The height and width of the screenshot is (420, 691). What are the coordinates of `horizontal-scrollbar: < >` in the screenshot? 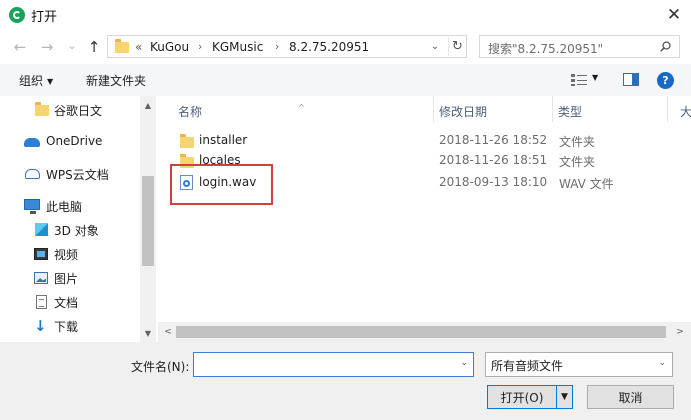 It's located at (424, 332).